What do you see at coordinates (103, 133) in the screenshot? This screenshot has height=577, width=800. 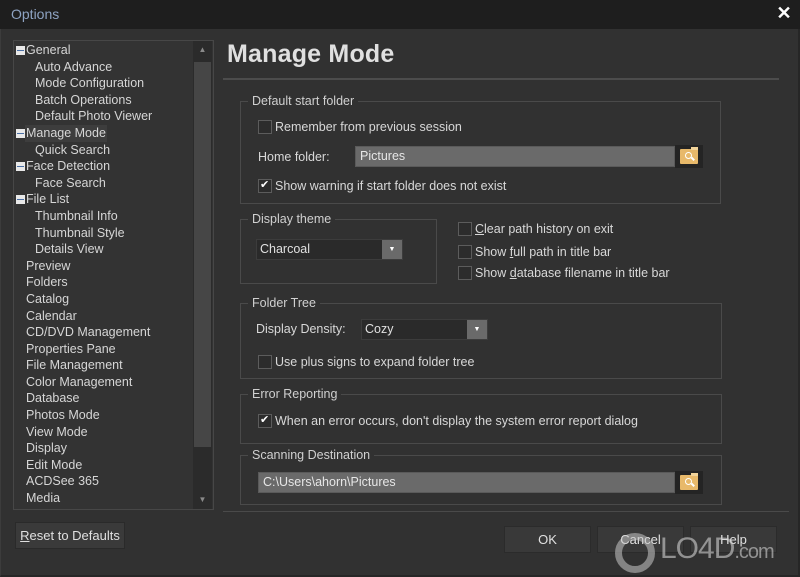 I see `tree-item: Manage Mode` at bounding box center [103, 133].